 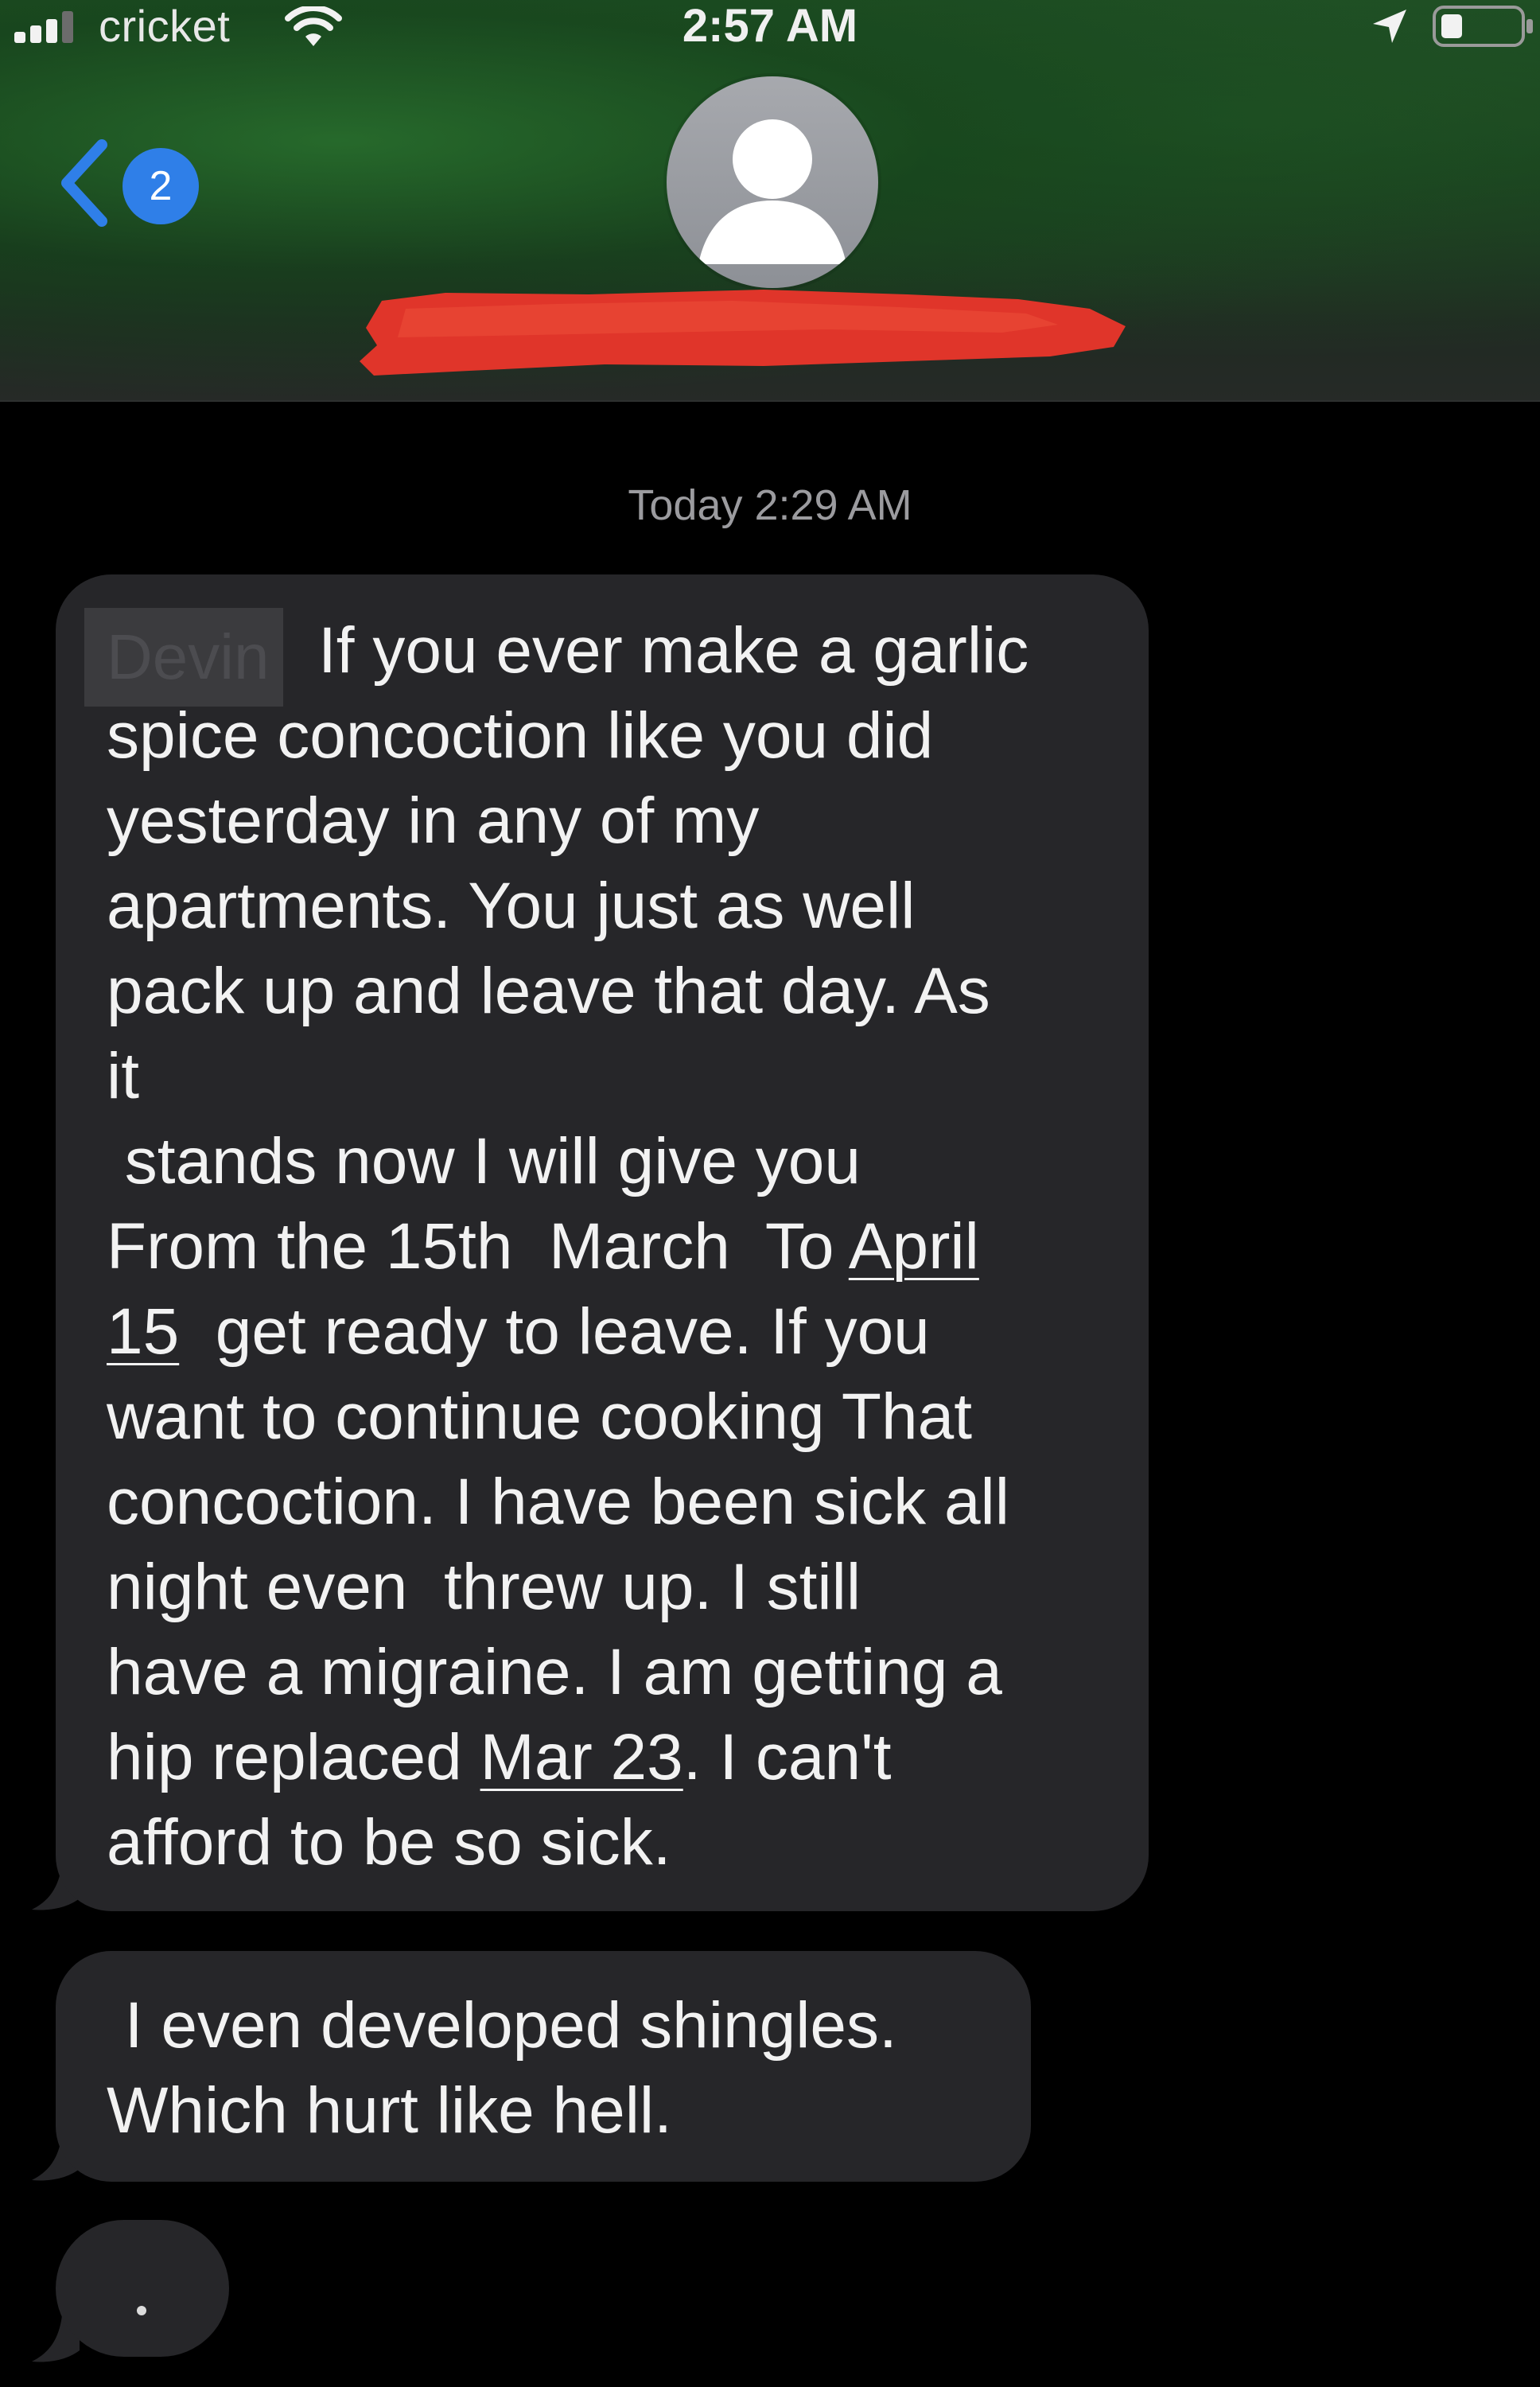 What do you see at coordinates (518, 1332) in the screenshot?
I see `message-line: 15 get ready to leave. If you` at bounding box center [518, 1332].